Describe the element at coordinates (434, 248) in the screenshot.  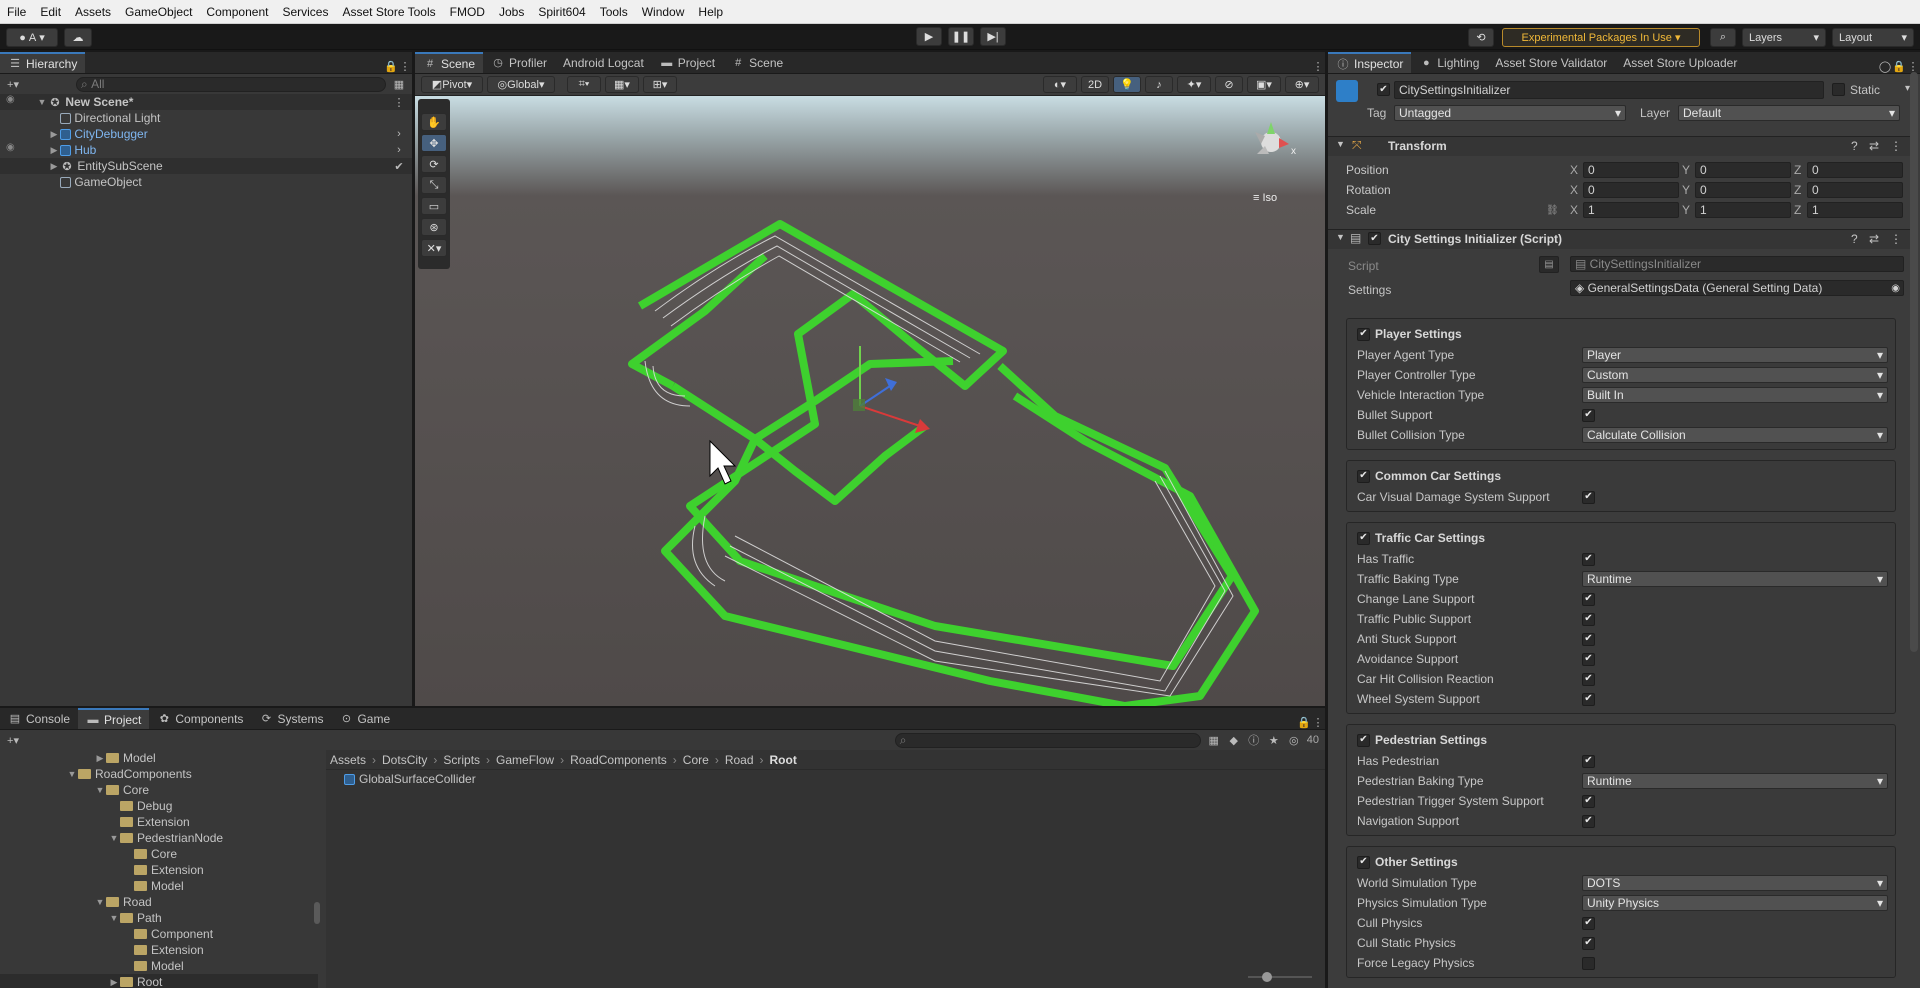
I see `custom-tool: ✕▾` at that location.